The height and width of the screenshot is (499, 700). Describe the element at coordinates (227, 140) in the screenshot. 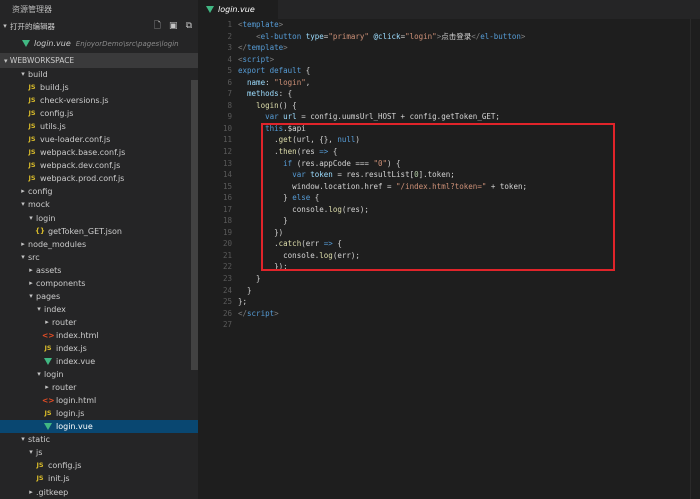

I see `line-number: 11` at that location.